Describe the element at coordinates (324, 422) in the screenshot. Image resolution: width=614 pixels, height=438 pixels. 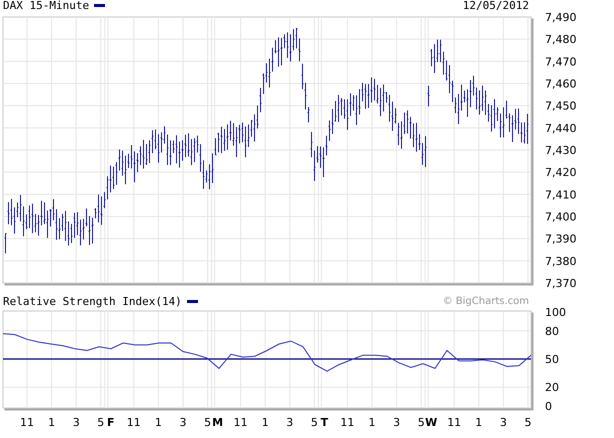
I see `axis-label: T` at that location.